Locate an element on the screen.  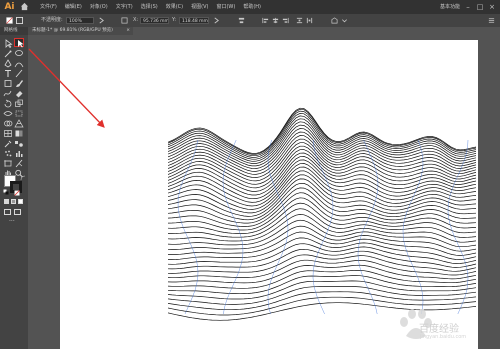
column-graph-tool is located at coordinates (19, 153).